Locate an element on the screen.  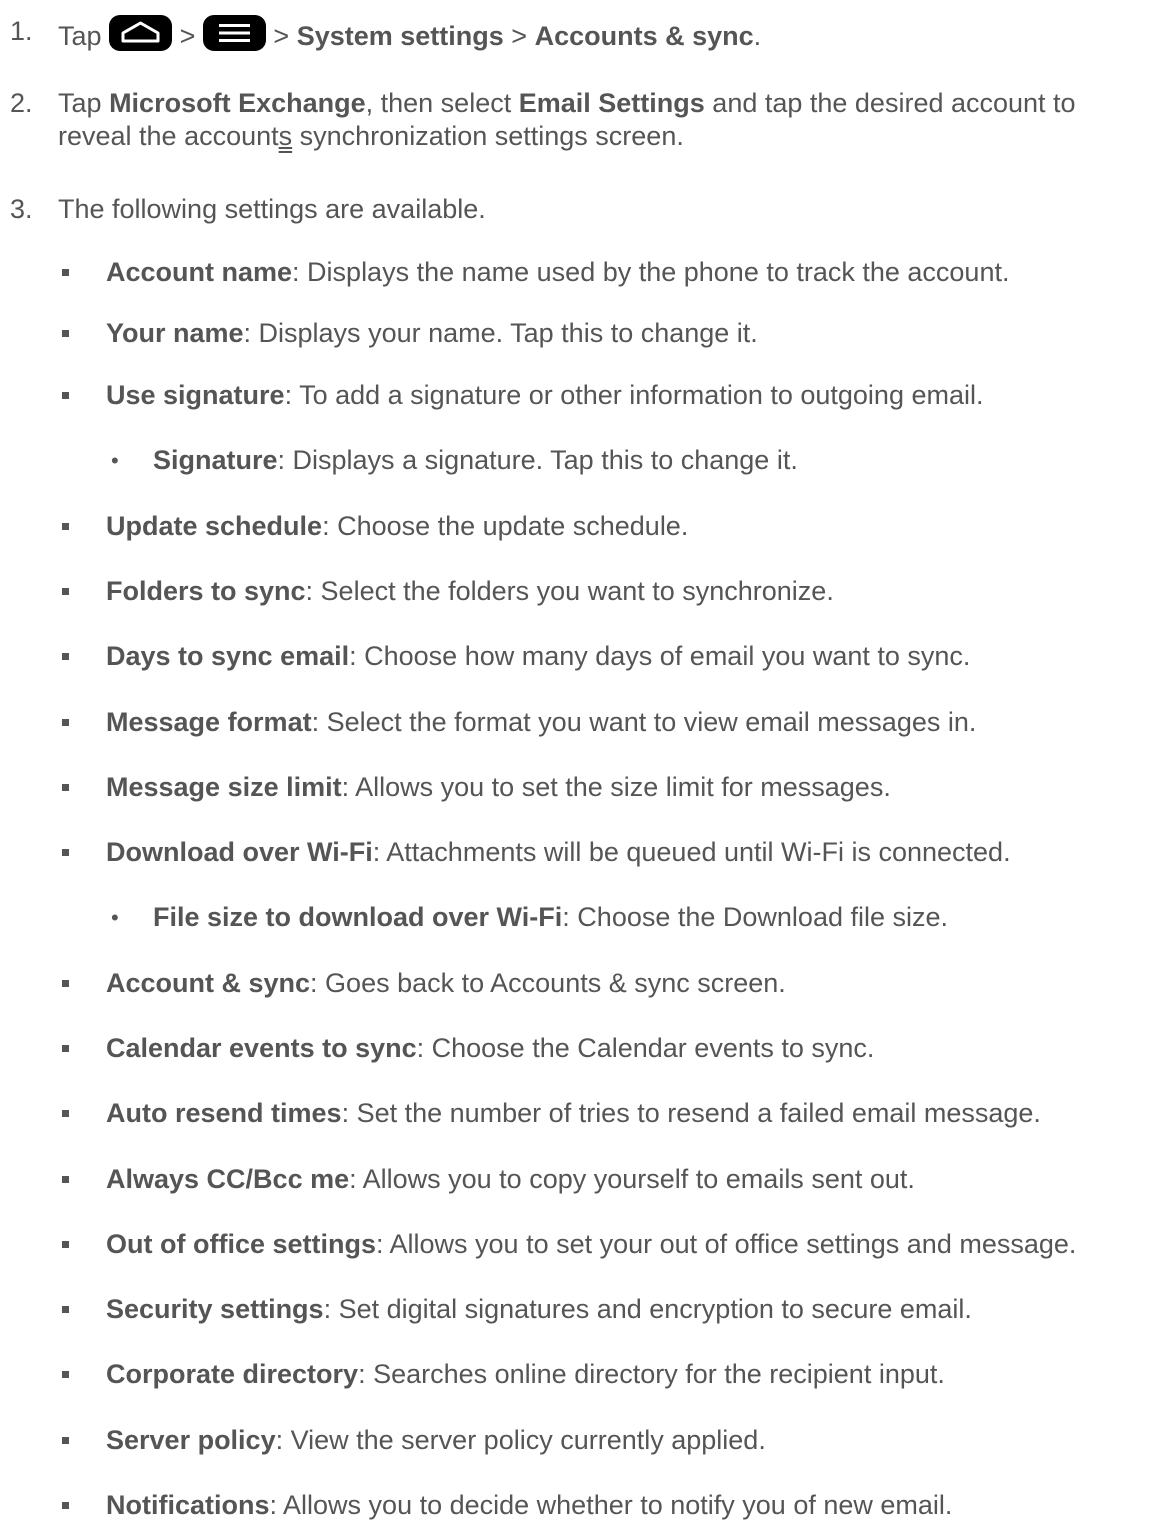
menu-icon is located at coordinates (234, 33).